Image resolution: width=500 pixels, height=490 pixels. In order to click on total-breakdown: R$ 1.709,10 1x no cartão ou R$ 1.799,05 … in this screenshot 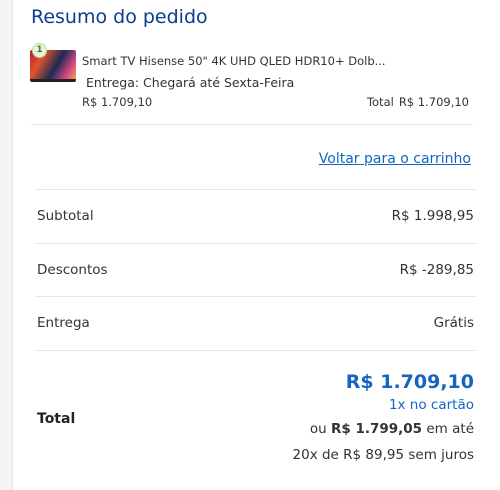, I will do `click(383, 417)`.